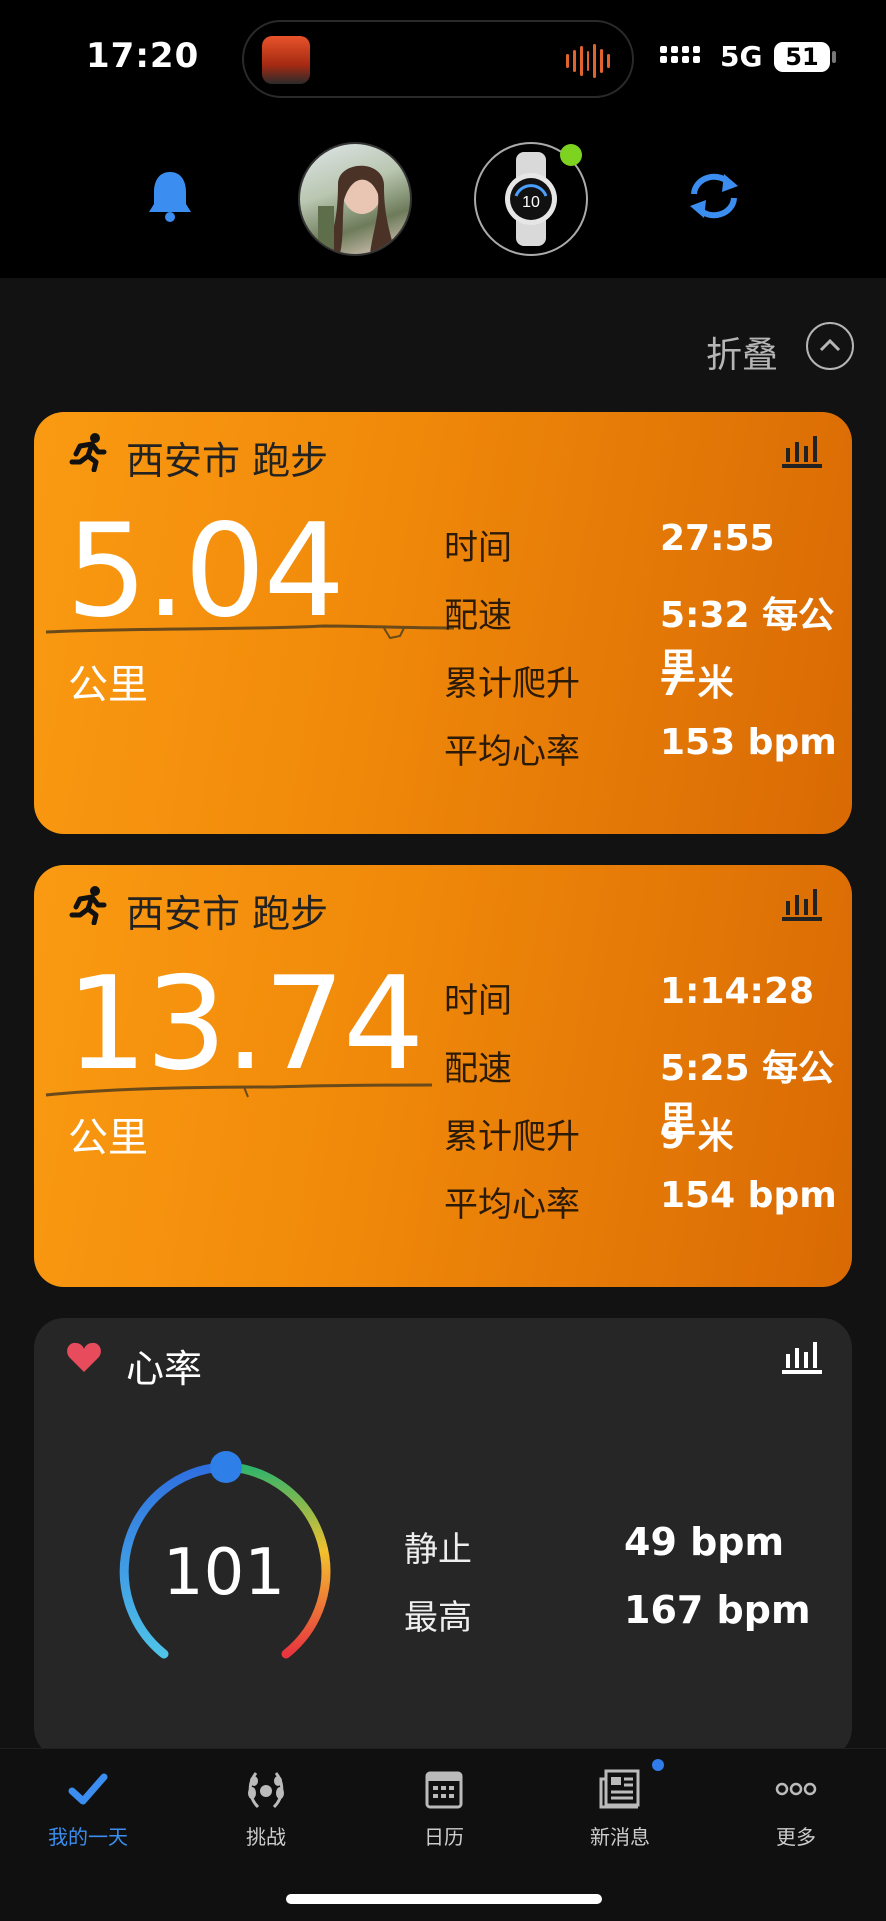  Describe the element at coordinates (88, 1837) in the screenshot. I see `tab-label: 我的一天` at that location.